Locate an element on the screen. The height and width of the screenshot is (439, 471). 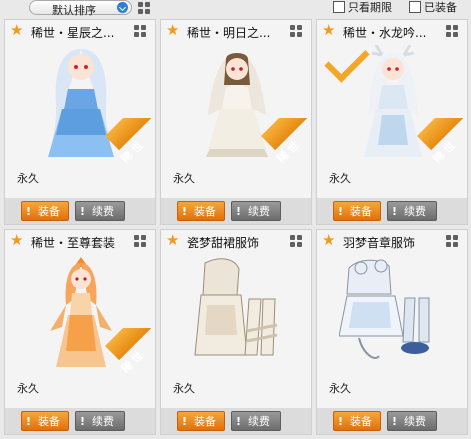
sort-dropdown: 默认排序 is located at coordinates (80, 8).